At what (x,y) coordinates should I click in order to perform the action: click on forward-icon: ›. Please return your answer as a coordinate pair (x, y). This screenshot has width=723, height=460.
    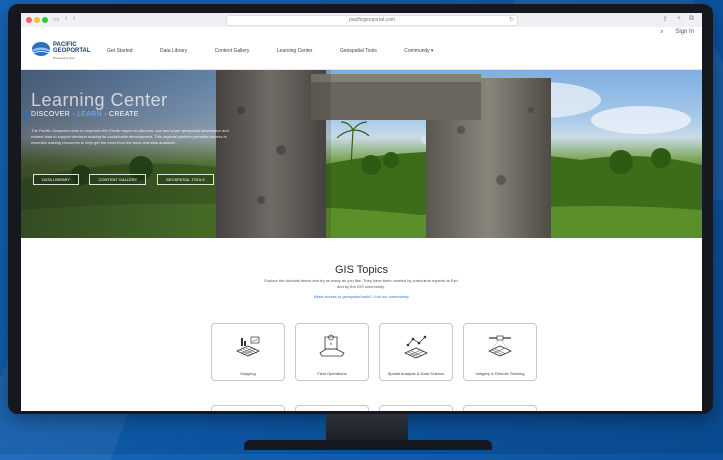
    Looking at the image, I should click on (74, 18).